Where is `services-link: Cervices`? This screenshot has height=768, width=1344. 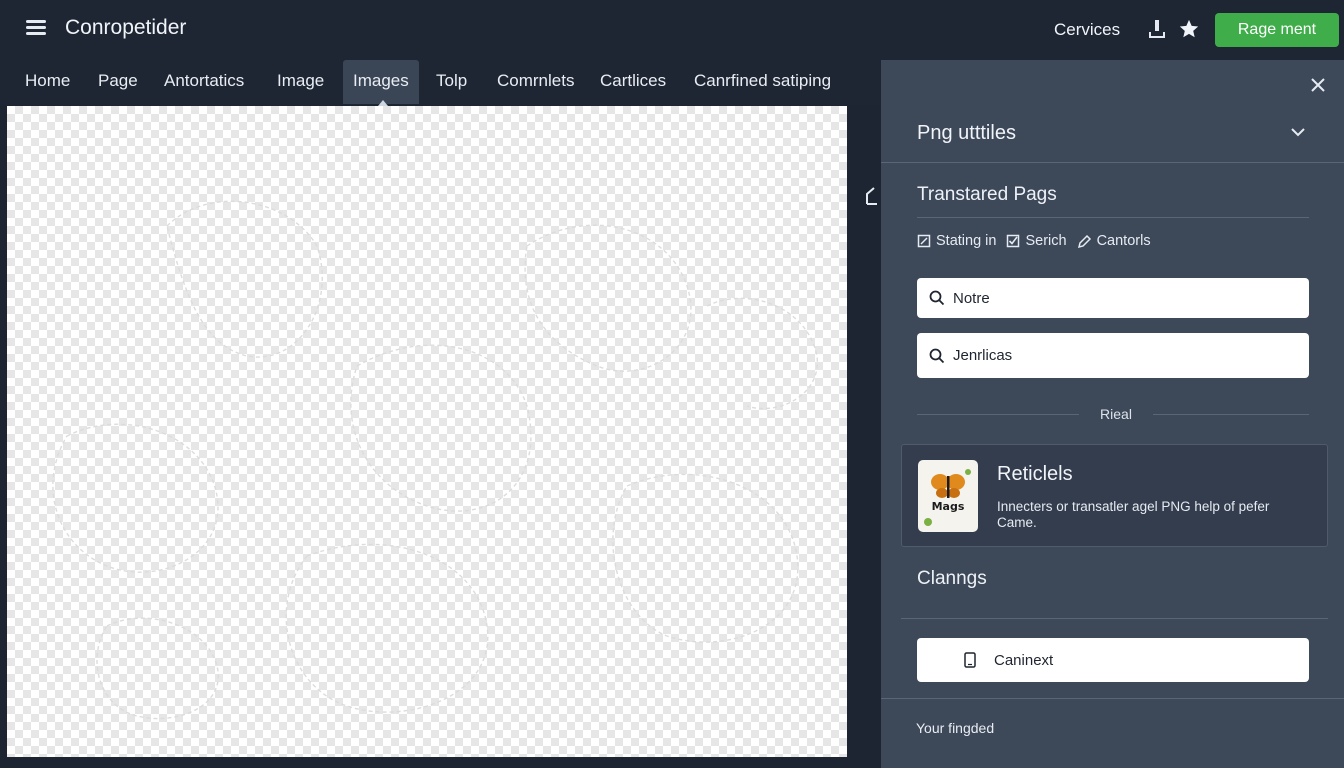 services-link: Cervices is located at coordinates (1087, 30).